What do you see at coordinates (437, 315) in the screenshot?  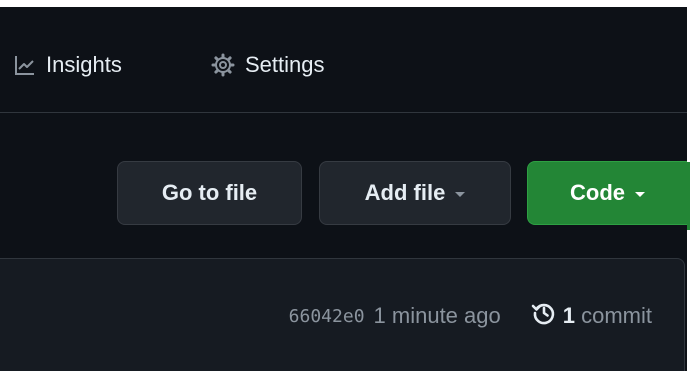 I see `commit-time: 1 minute ago` at bounding box center [437, 315].